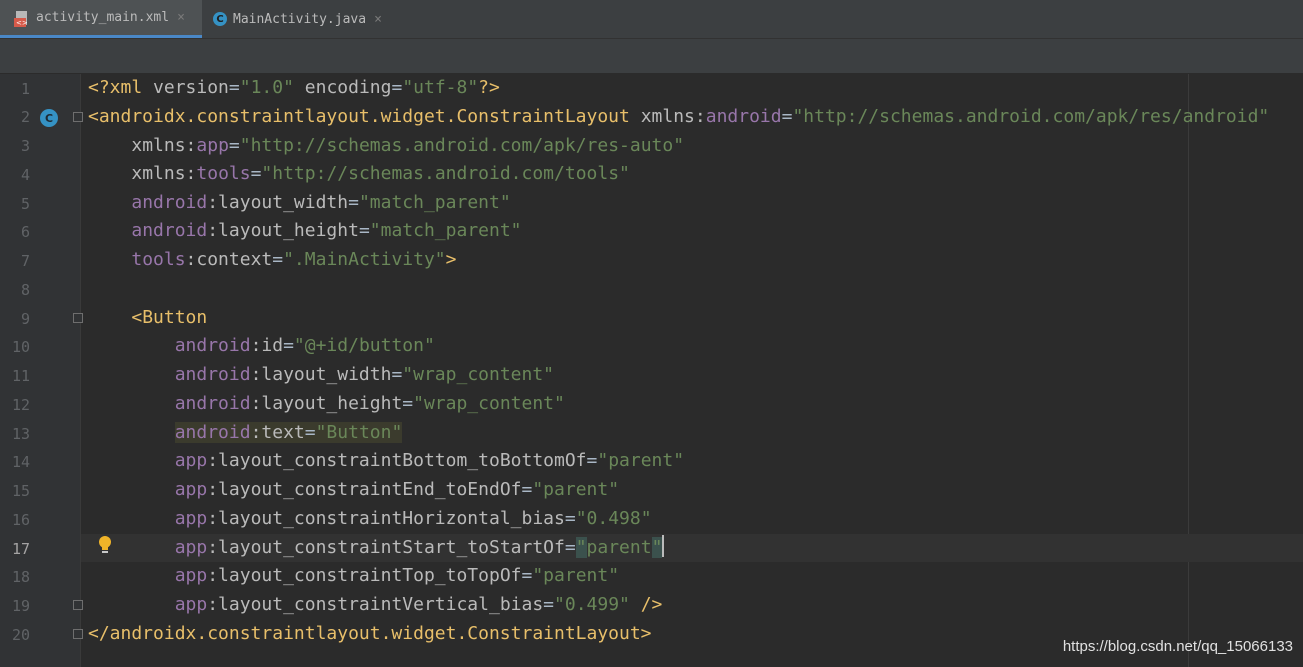 The height and width of the screenshot is (667, 1303). Describe the element at coordinates (25, 175) in the screenshot. I see `line-number: 4` at that location.